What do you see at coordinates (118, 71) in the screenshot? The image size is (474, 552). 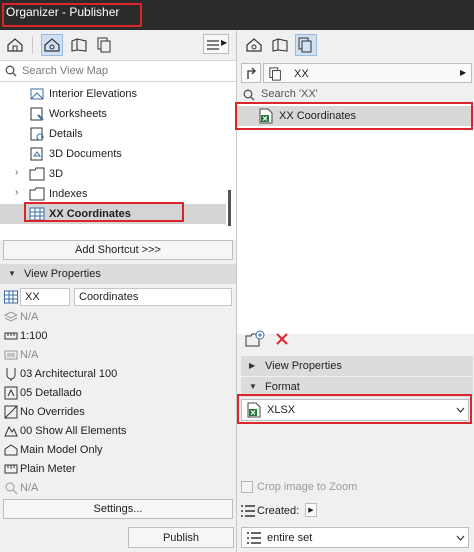 I see `view-map-search: Search View Map` at bounding box center [118, 71].